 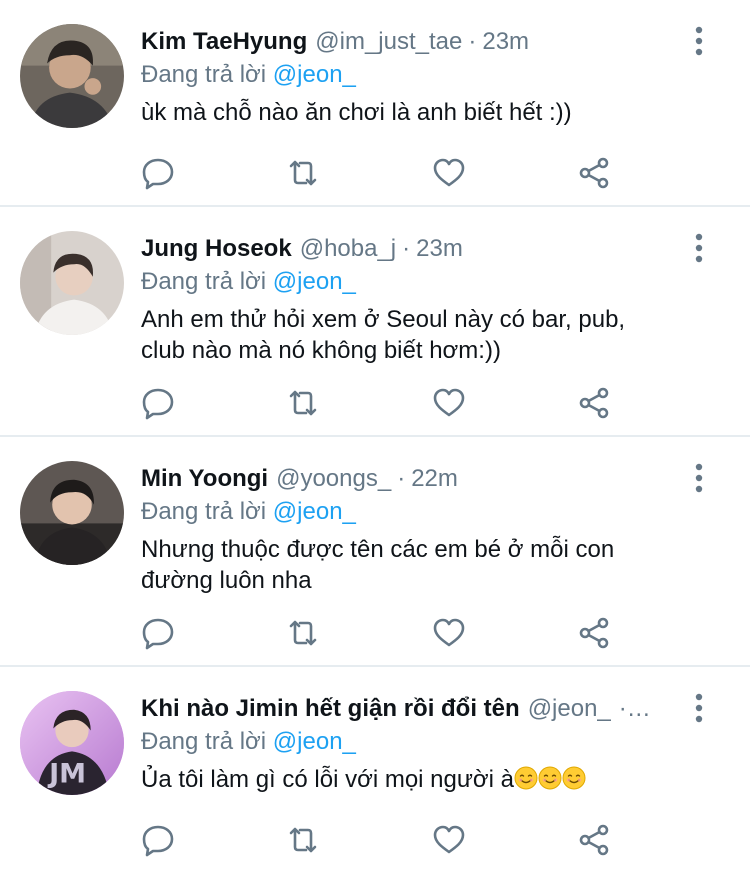 I want to click on user-handle: @jeon_, so click(x=569, y=709).